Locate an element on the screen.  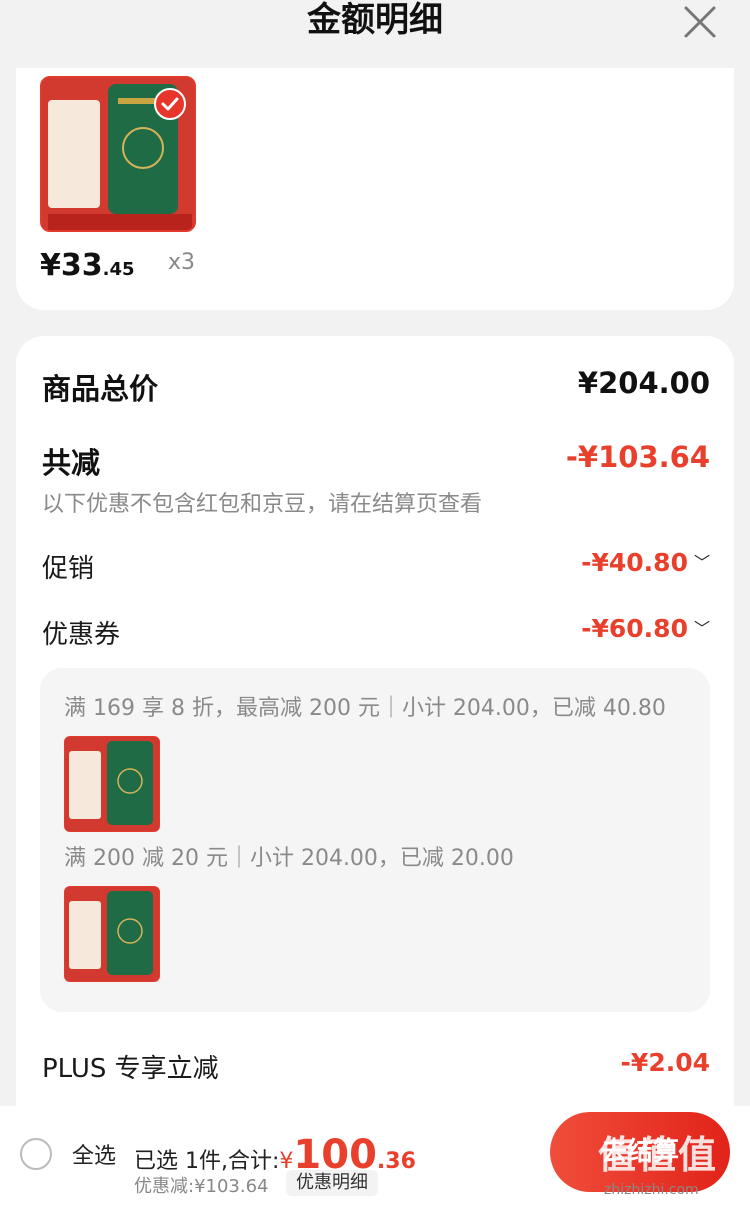
coupon-rule: 满 169 享 8 折，最高减 200 元｜小计 204.00，已减 40.80 is located at coordinates (365, 708).